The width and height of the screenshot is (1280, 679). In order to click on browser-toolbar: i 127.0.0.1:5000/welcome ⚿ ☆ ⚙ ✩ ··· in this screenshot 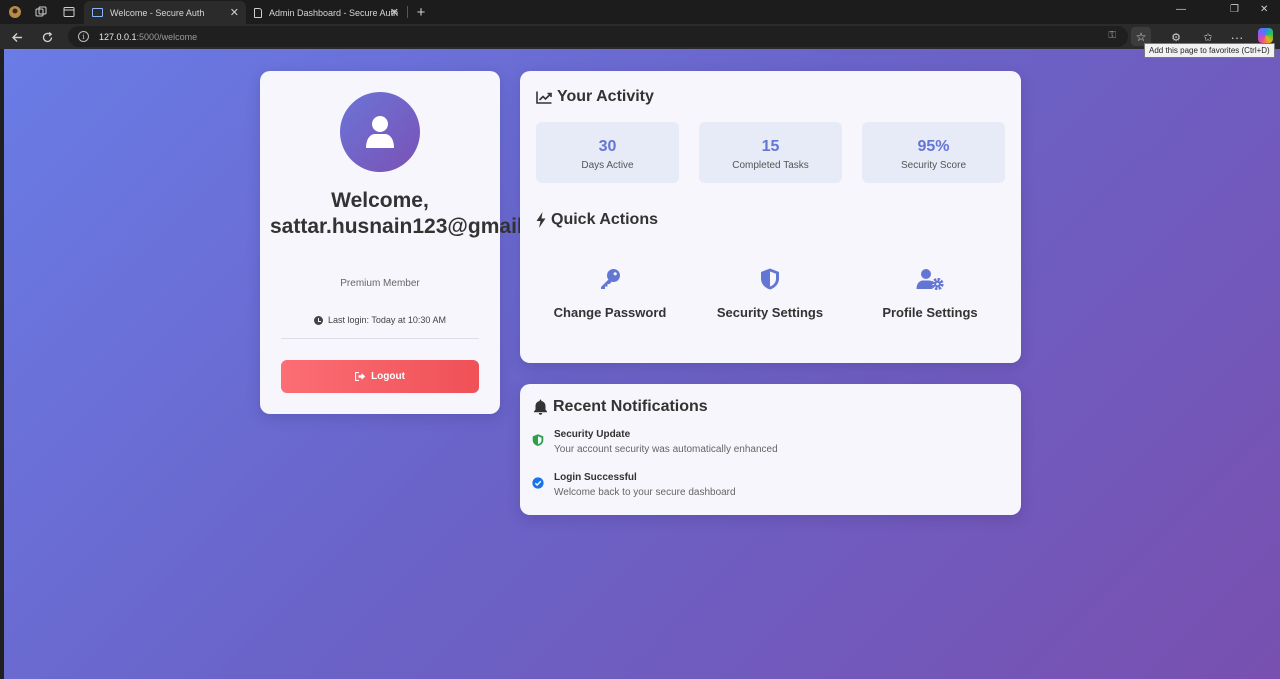, I will do `click(640, 36)`.